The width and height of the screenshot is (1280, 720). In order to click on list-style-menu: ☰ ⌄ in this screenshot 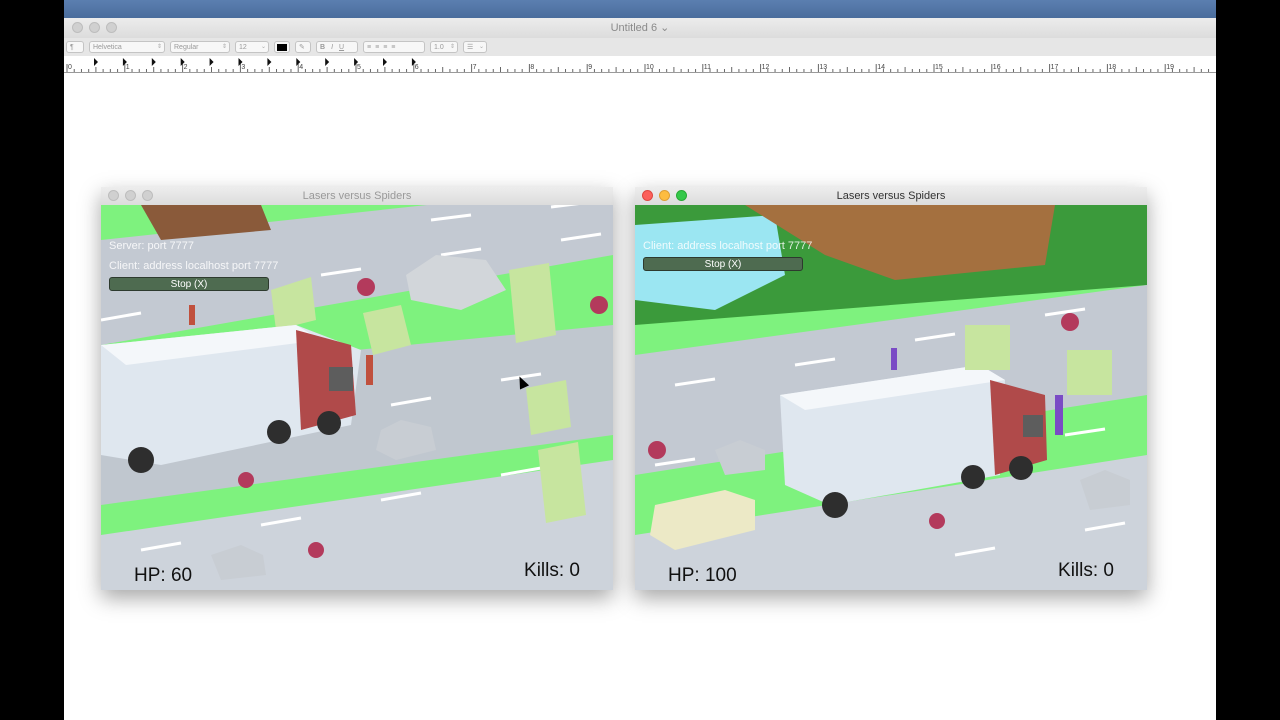, I will do `click(475, 47)`.